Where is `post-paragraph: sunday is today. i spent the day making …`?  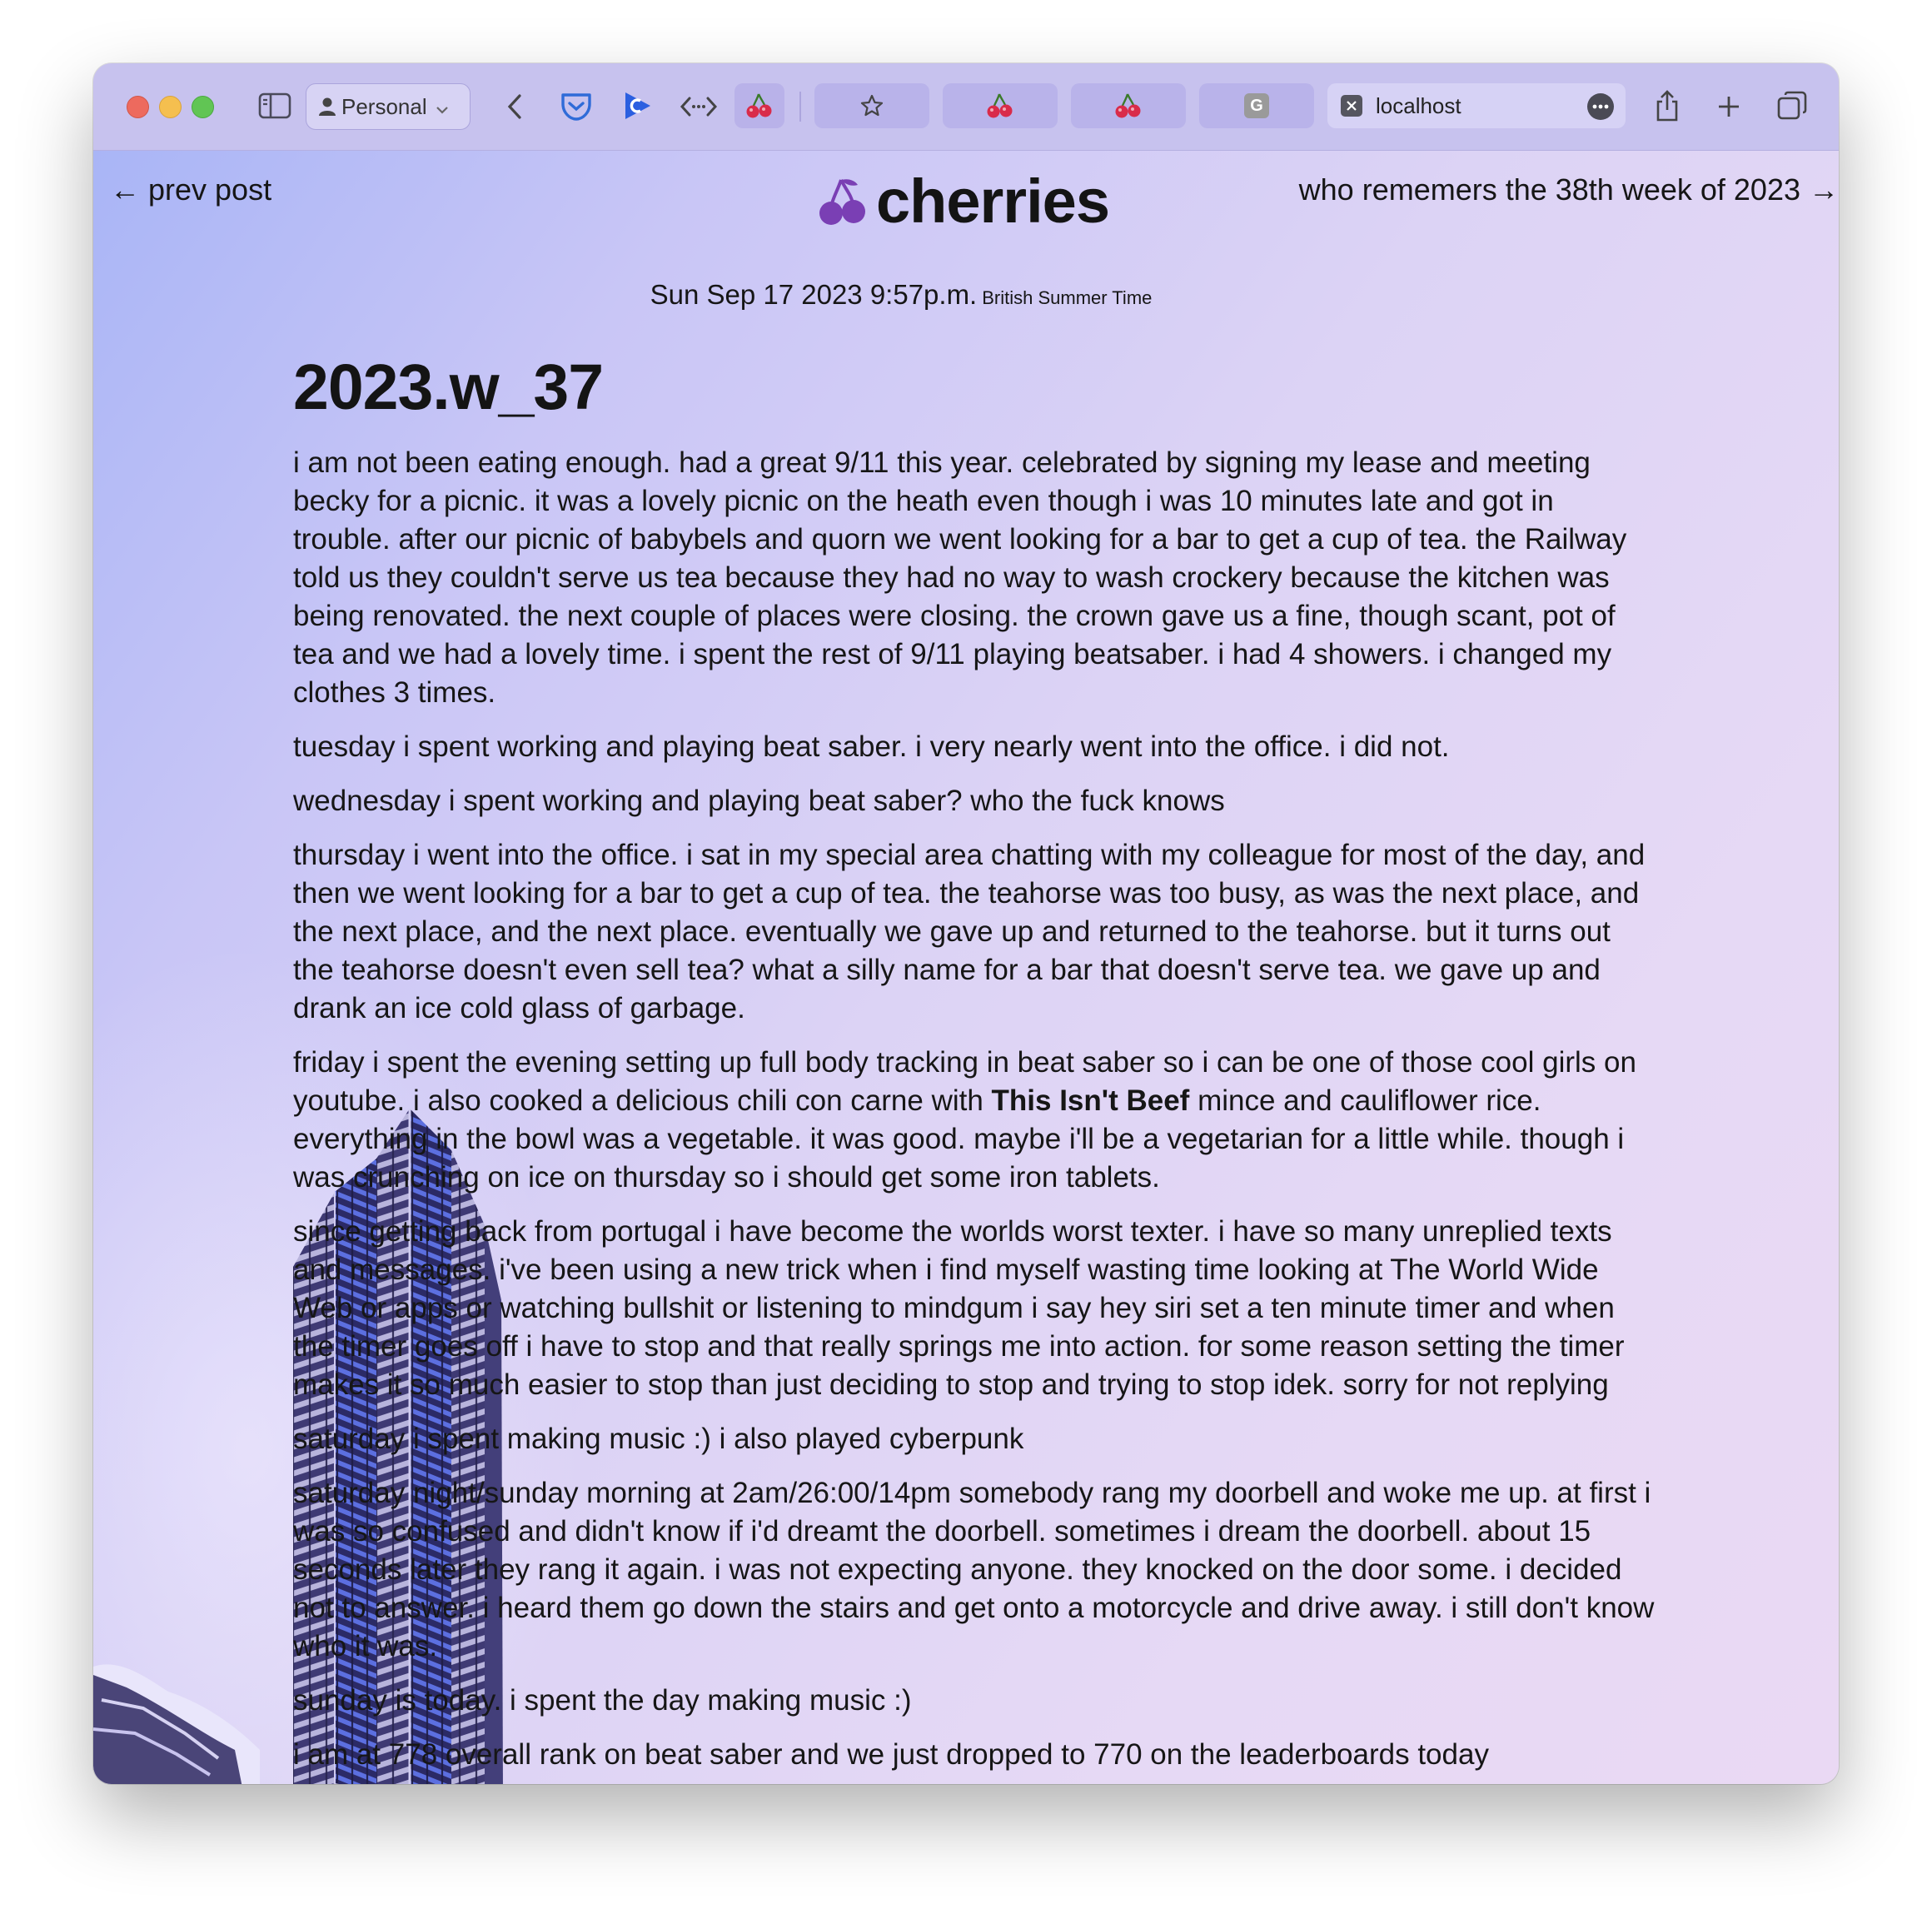 post-paragraph: sunday is today. i spent the day making … is located at coordinates (602, 1700).